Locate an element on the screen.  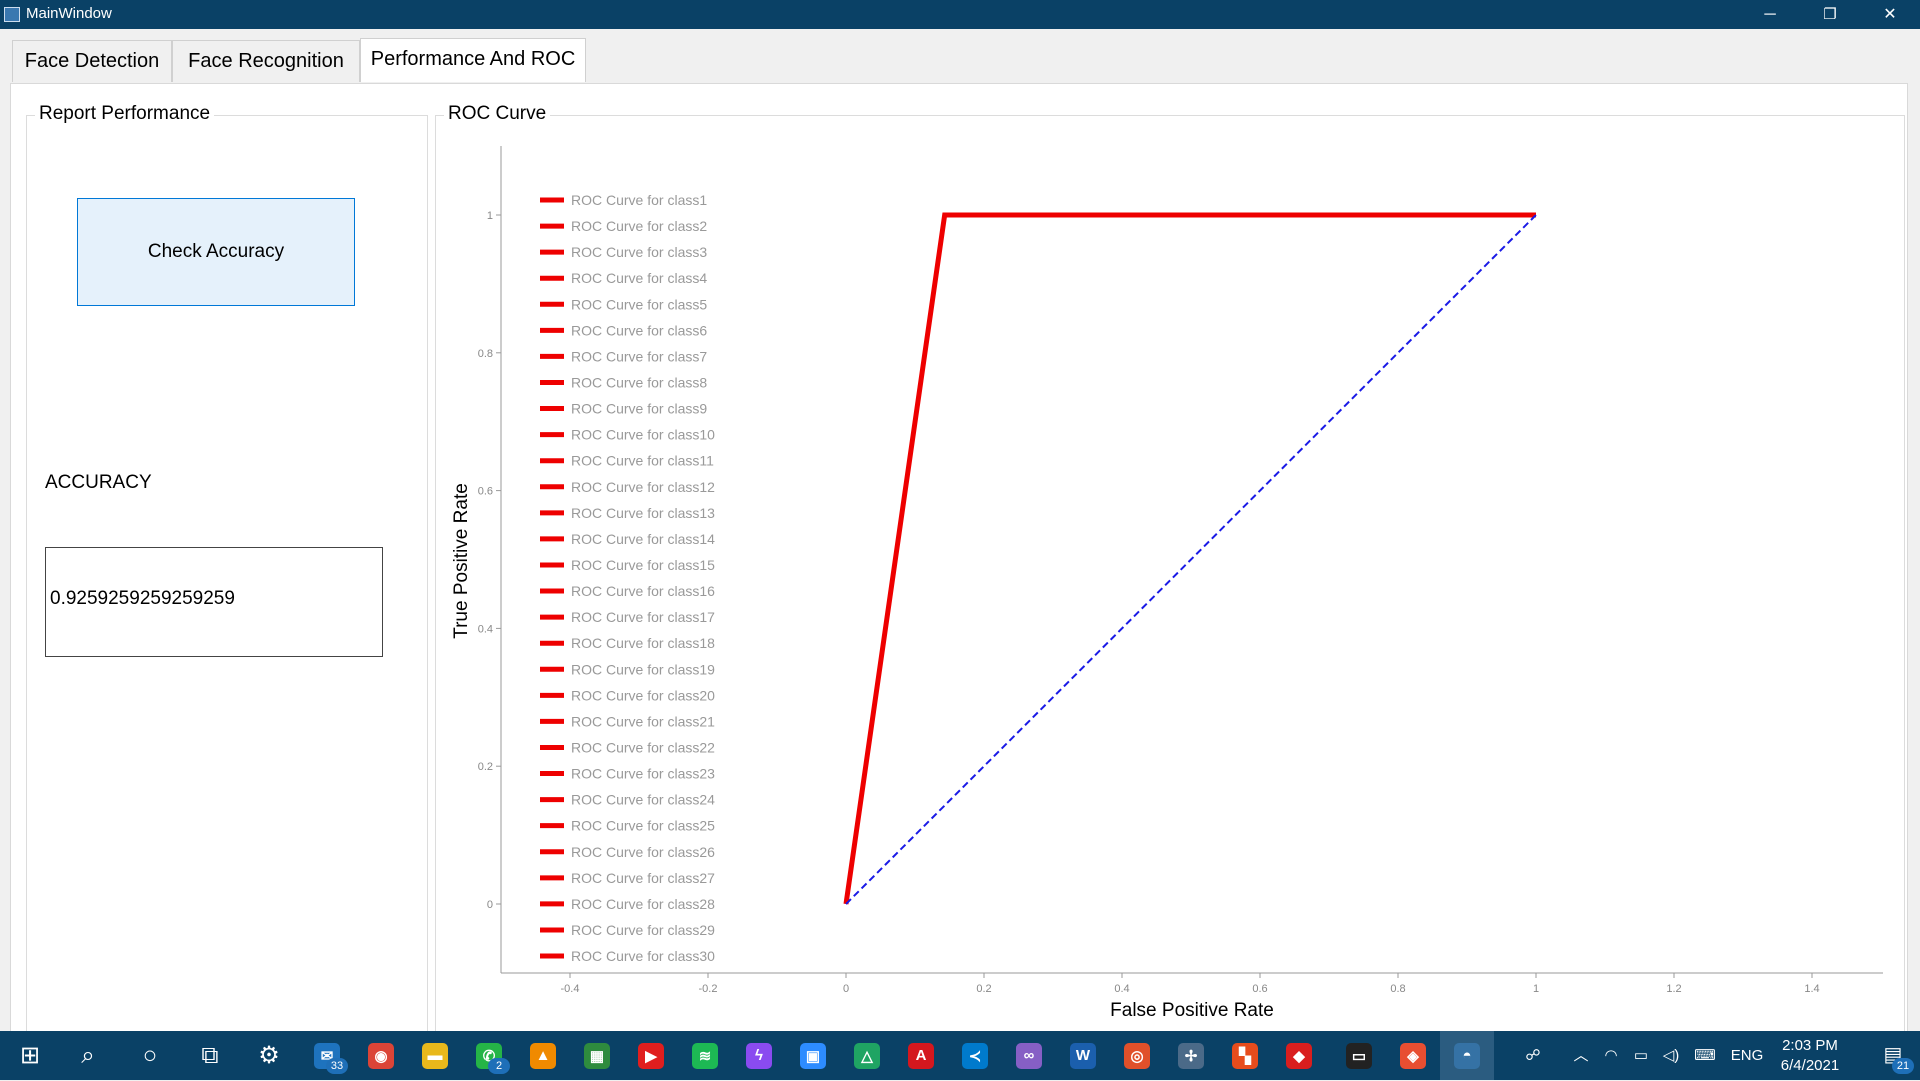
spotify-icon: ≋ is located at coordinates (705, 1055).